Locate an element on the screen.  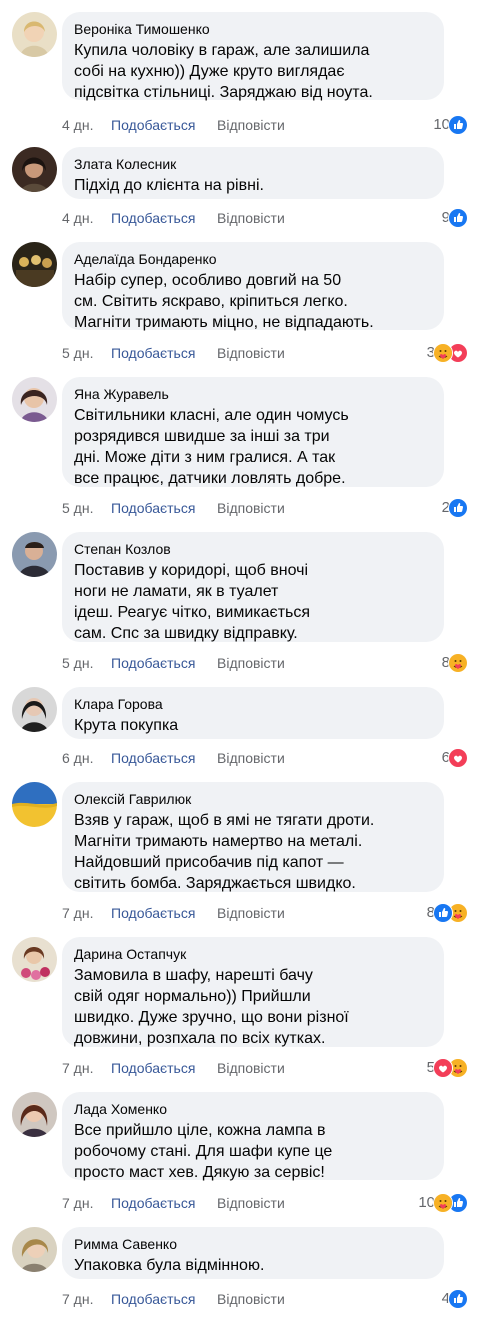
comment-actions: 5 дн. Подобається Відповісти 8 is located at coordinates (267, 663).